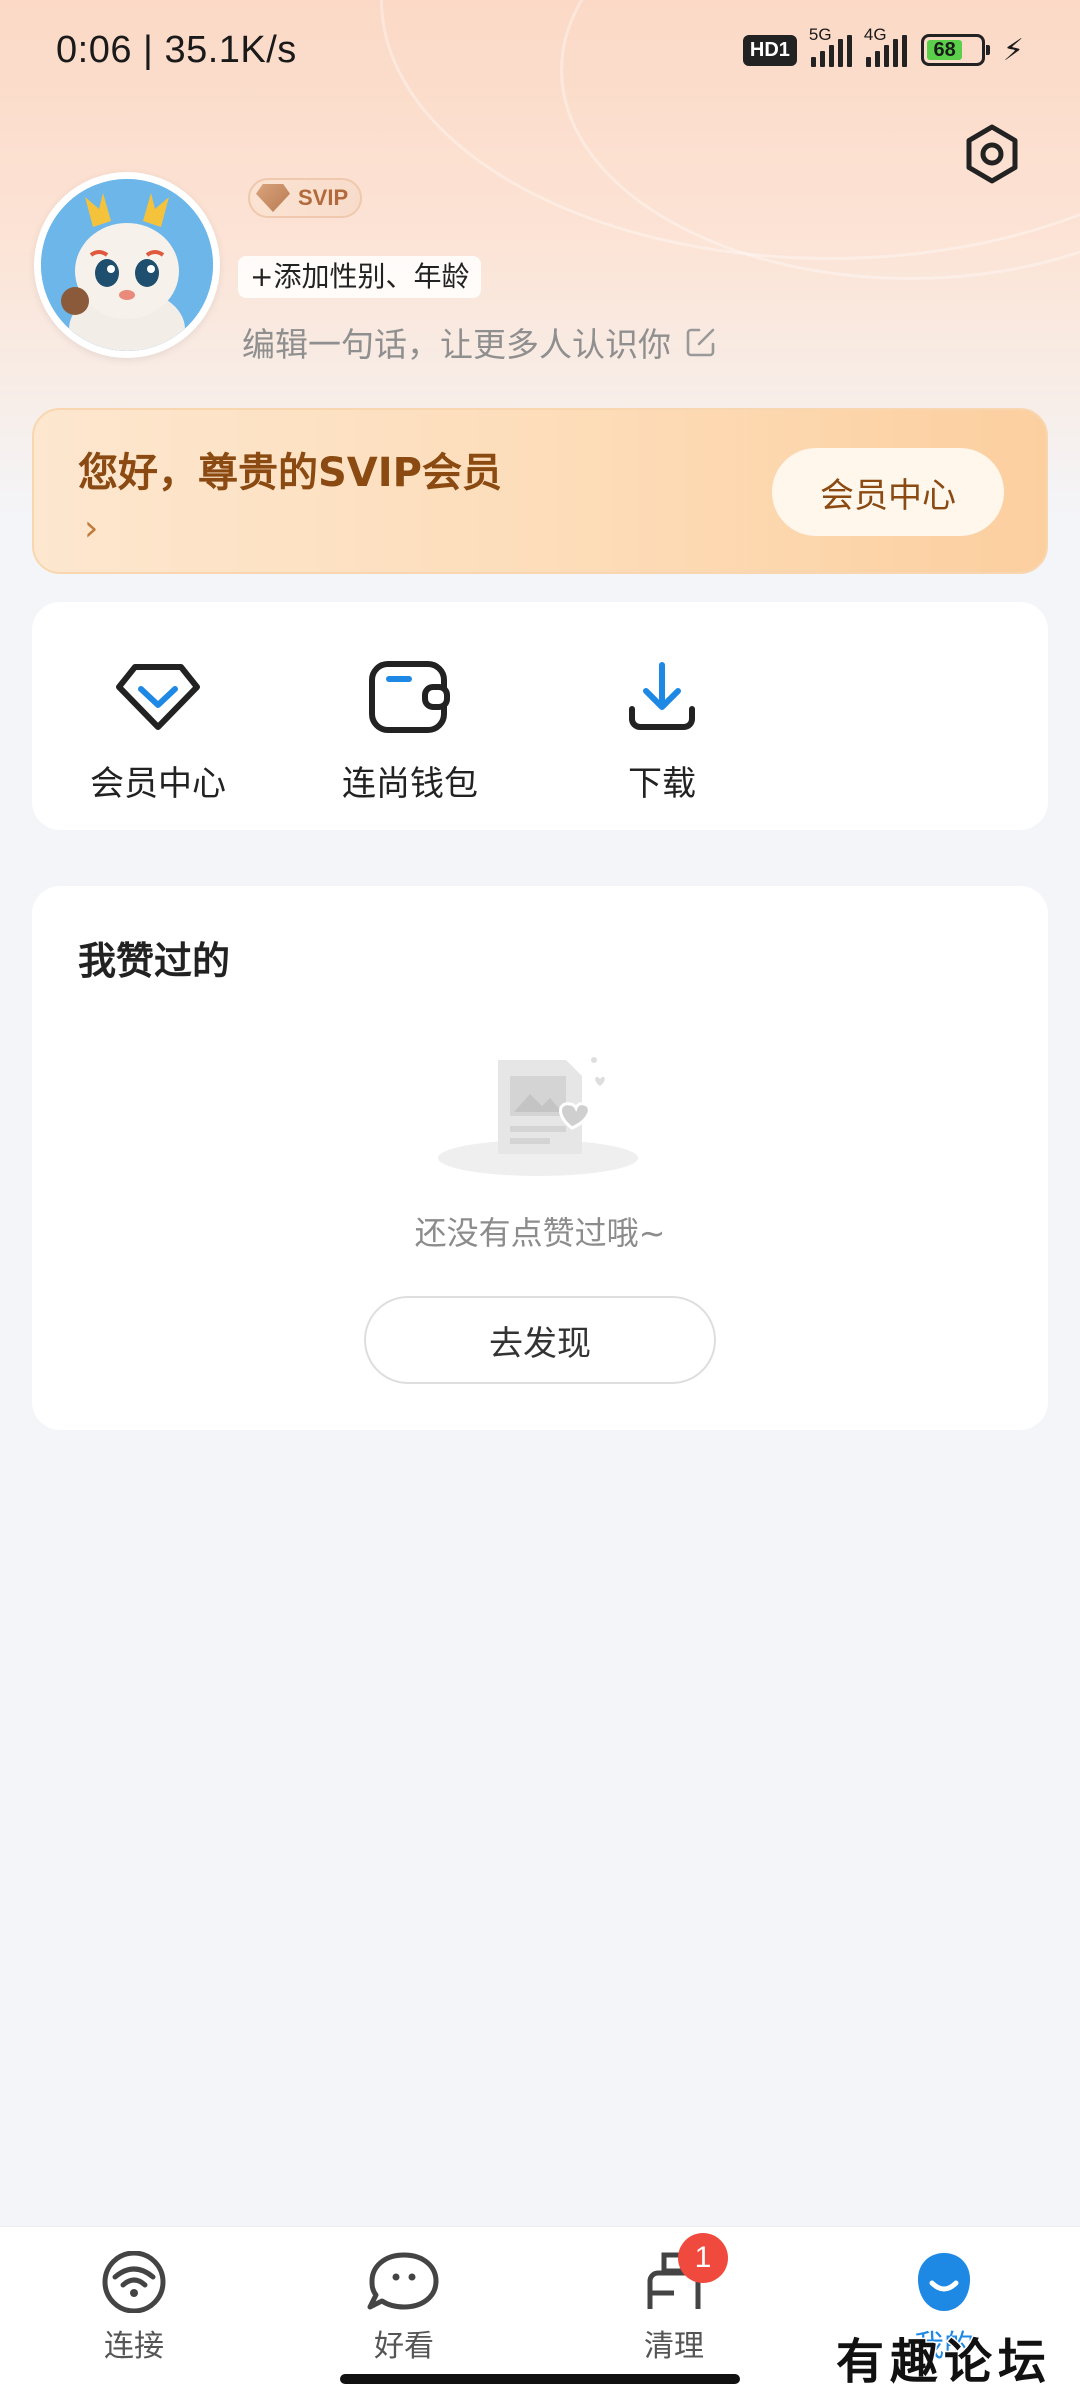 The height and width of the screenshot is (2400, 1080). Describe the element at coordinates (885, 46) in the screenshot. I see `signal-4g-icon: 4G` at that location.